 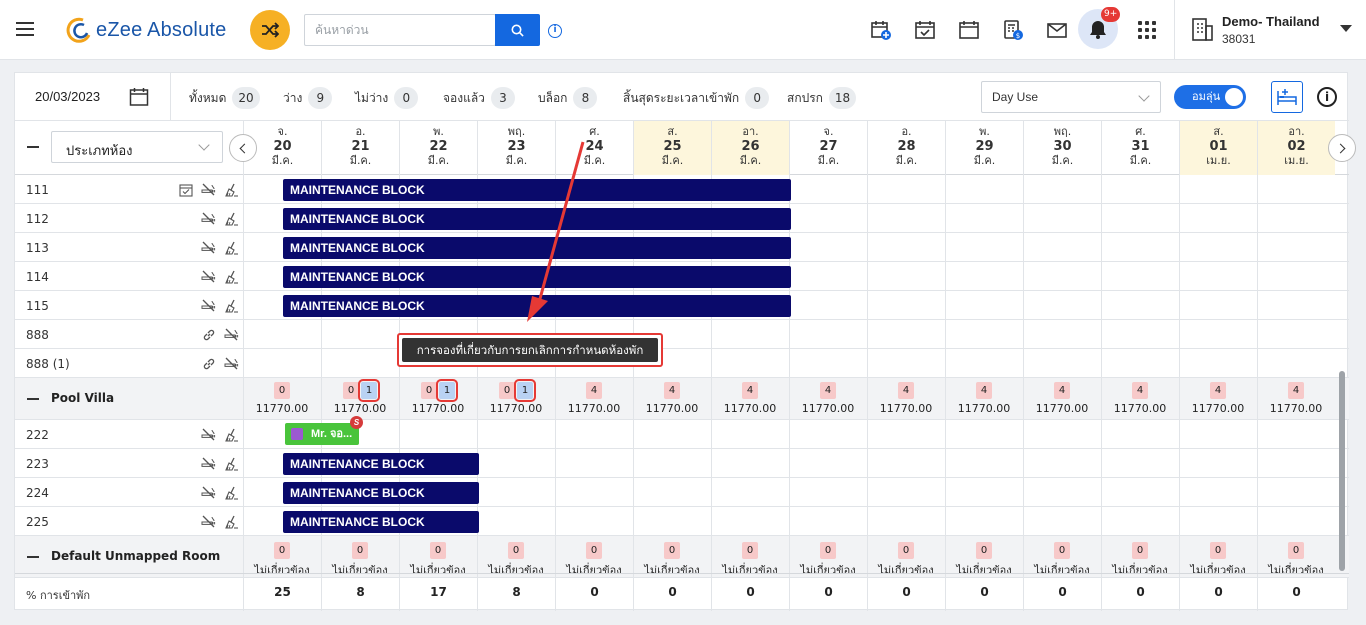 I want to click on app-logo: eZee Absolute, so click(x=146, y=30).